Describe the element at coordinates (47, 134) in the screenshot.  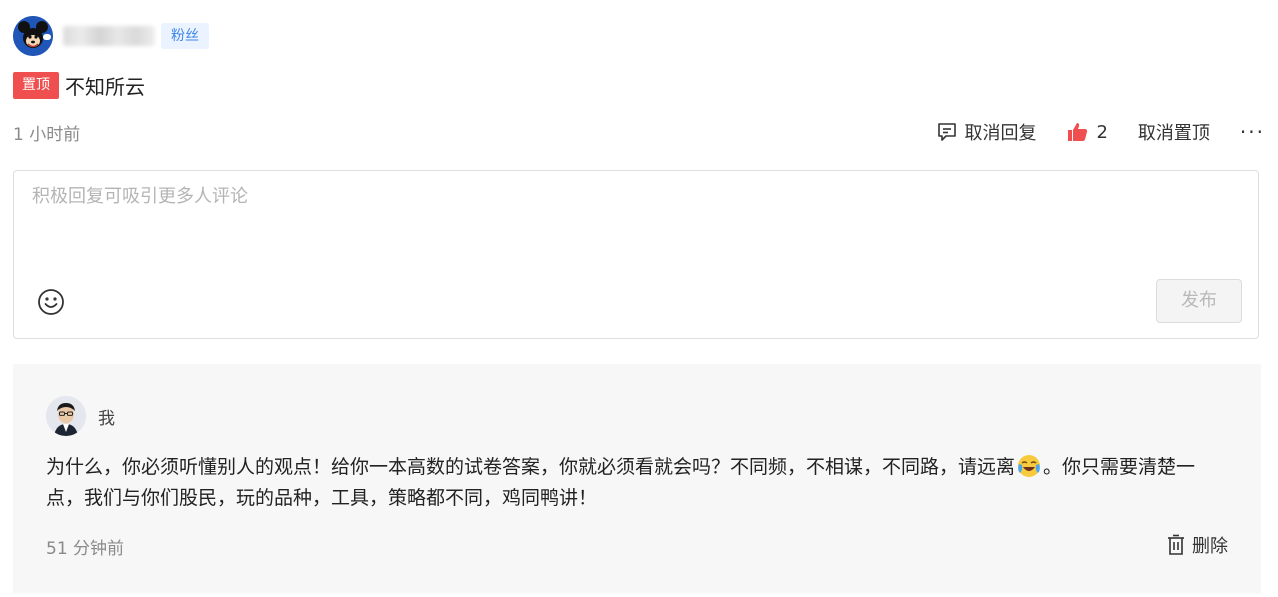
I see `comment-time: 1 小时前` at that location.